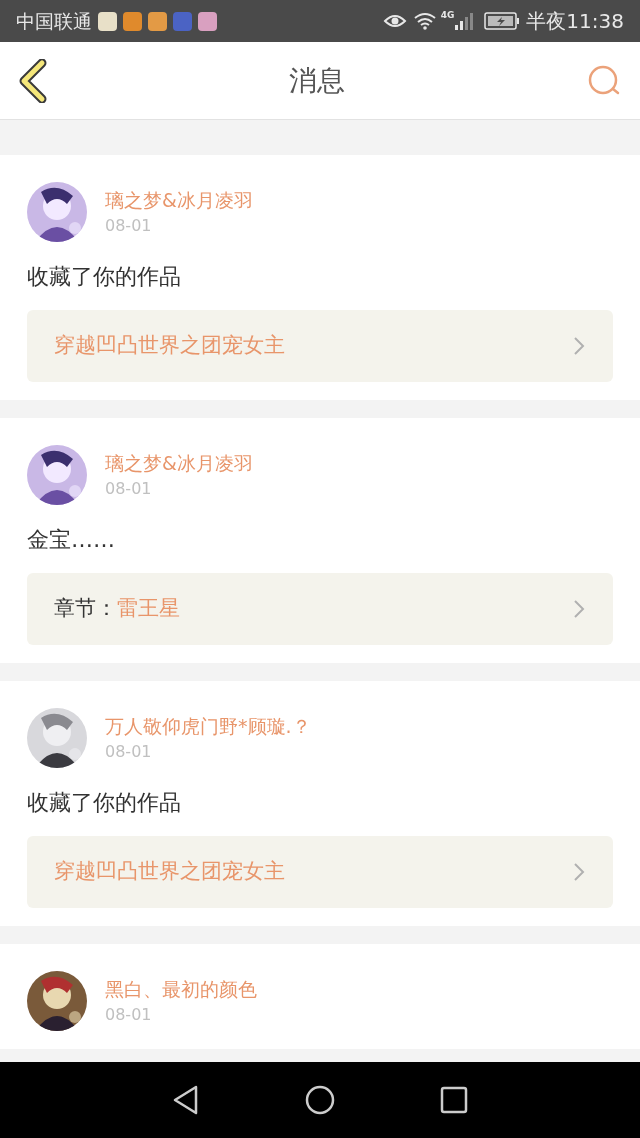 This screenshot has width=640, height=1138. I want to click on network-type: 4G, so click(447, 15).